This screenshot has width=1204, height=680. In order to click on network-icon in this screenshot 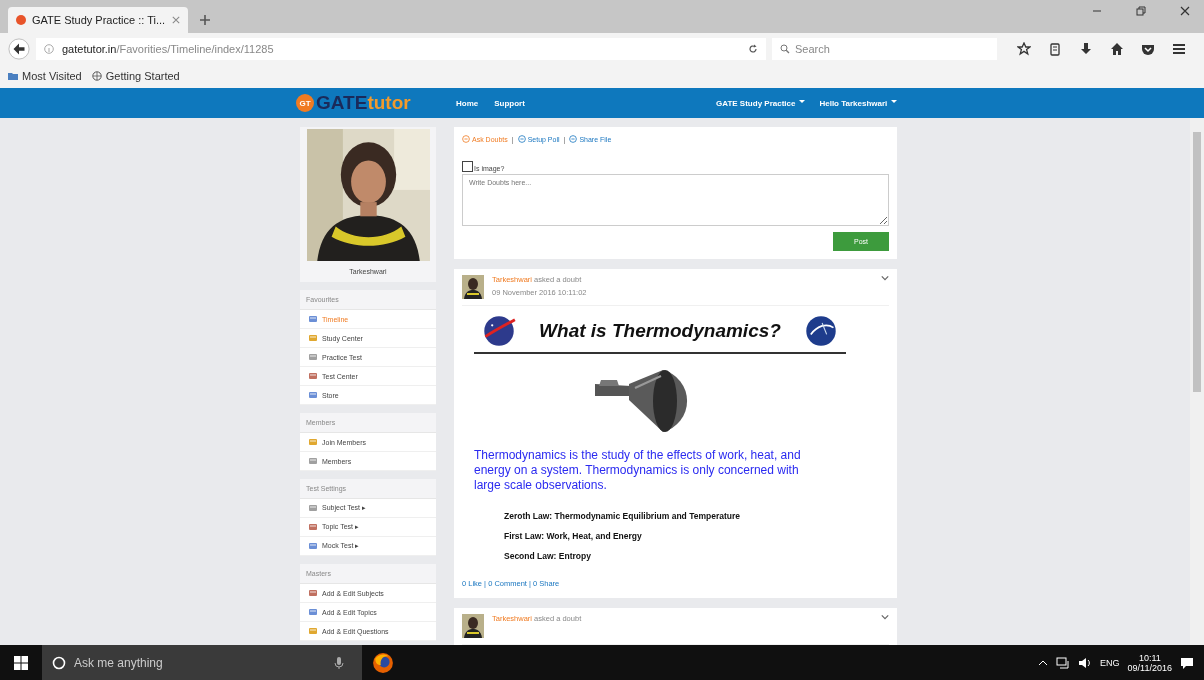, I will do `click(1063, 662)`.